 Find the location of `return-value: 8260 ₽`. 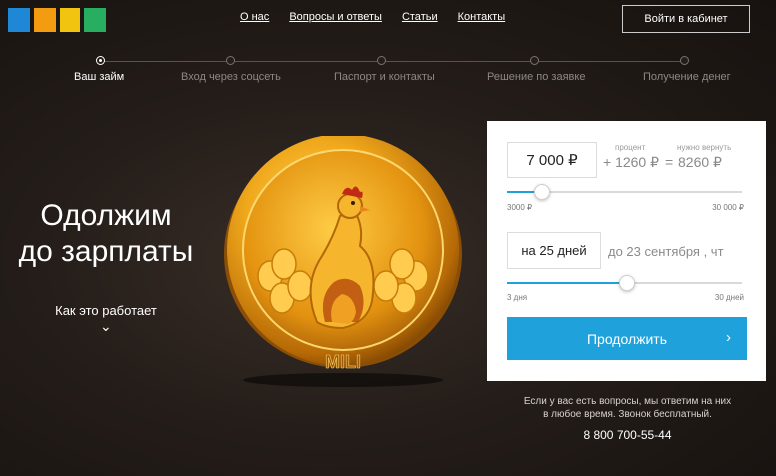

return-value: 8260 ₽ is located at coordinates (700, 162).